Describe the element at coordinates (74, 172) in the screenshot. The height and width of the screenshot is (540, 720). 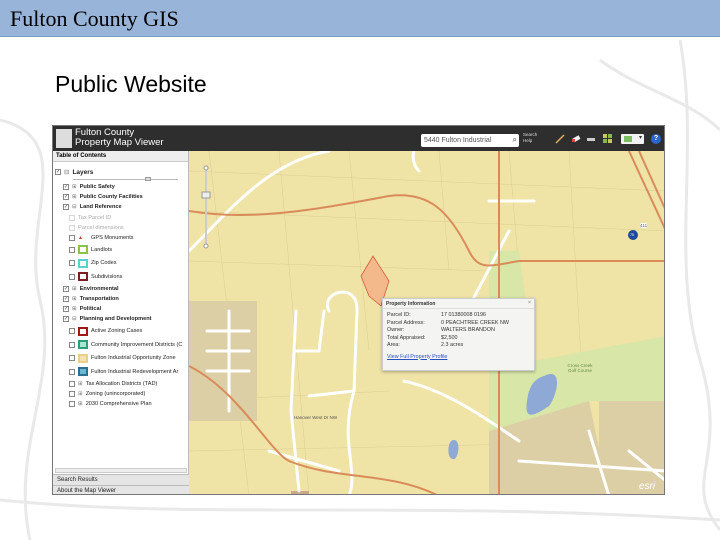
I see `toc-root-layers: ⊟Layers` at that location.